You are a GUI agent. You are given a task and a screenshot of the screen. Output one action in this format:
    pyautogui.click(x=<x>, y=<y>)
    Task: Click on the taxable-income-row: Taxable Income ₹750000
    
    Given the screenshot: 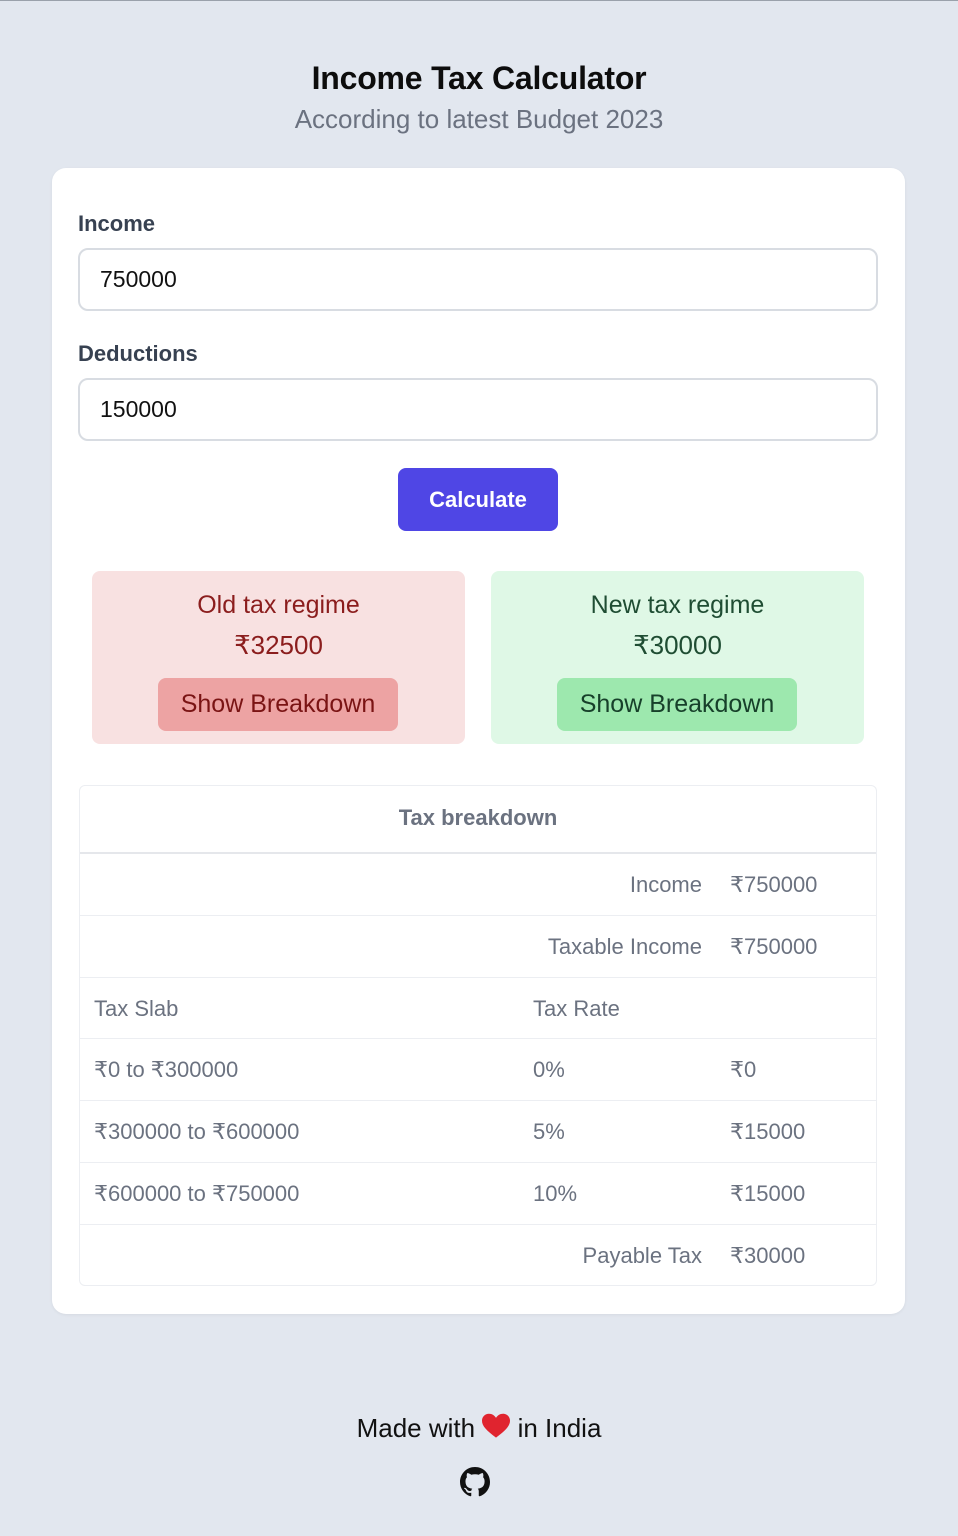 What is the action you would take?
    pyautogui.click(x=478, y=947)
    